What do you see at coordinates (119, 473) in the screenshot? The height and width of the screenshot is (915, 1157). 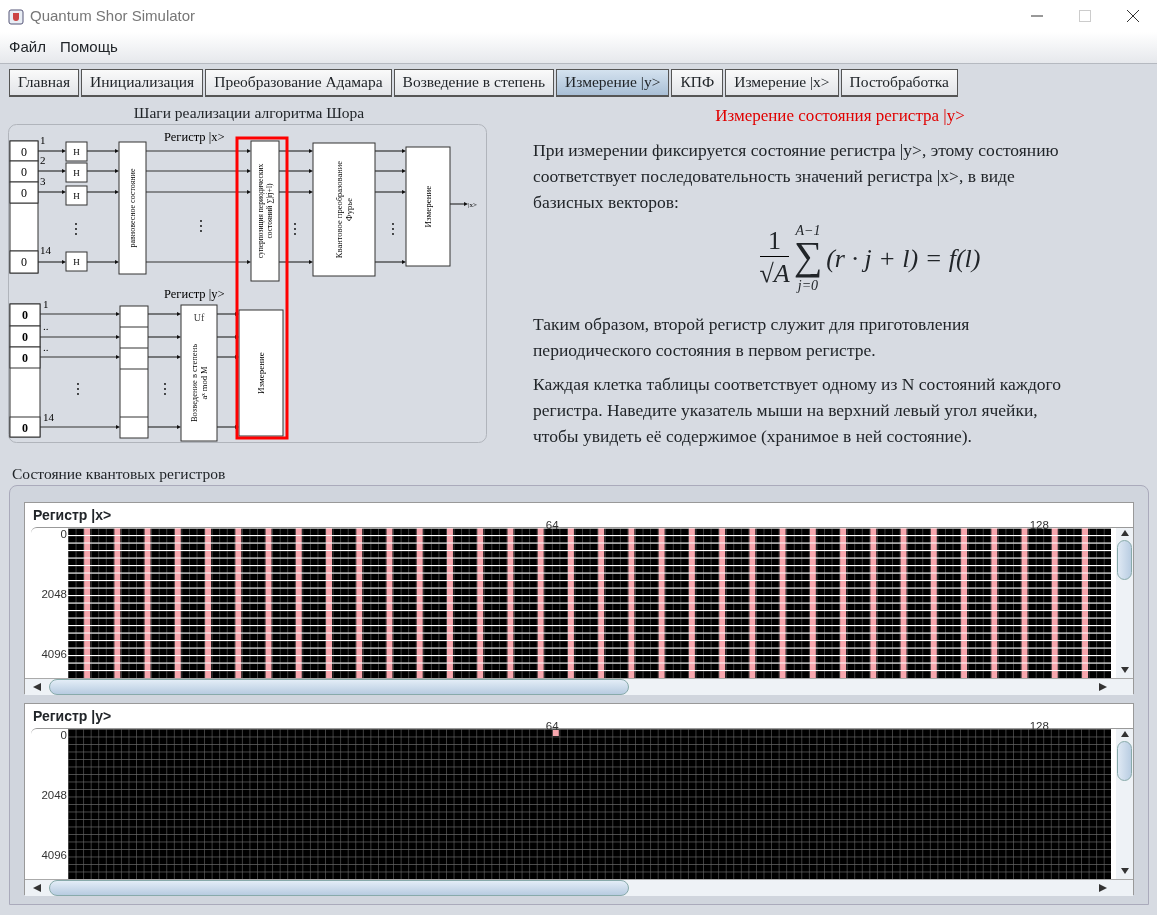 I see `panel-title: Состояние квантовых регистров` at bounding box center [119, 473].